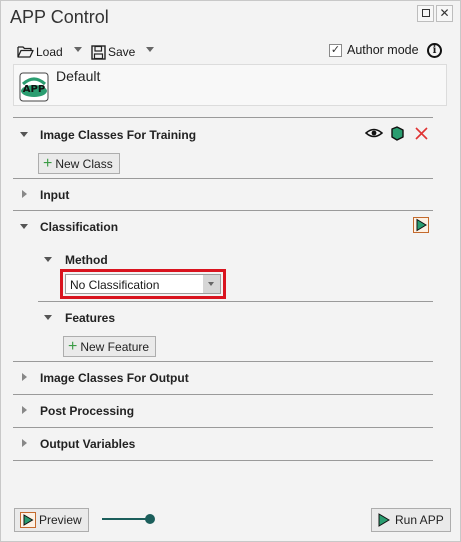  What do you see at coordinates (419, 520) in the screenshot?
I see `run-app-label: Run APP` at bounding box center [419, 520].